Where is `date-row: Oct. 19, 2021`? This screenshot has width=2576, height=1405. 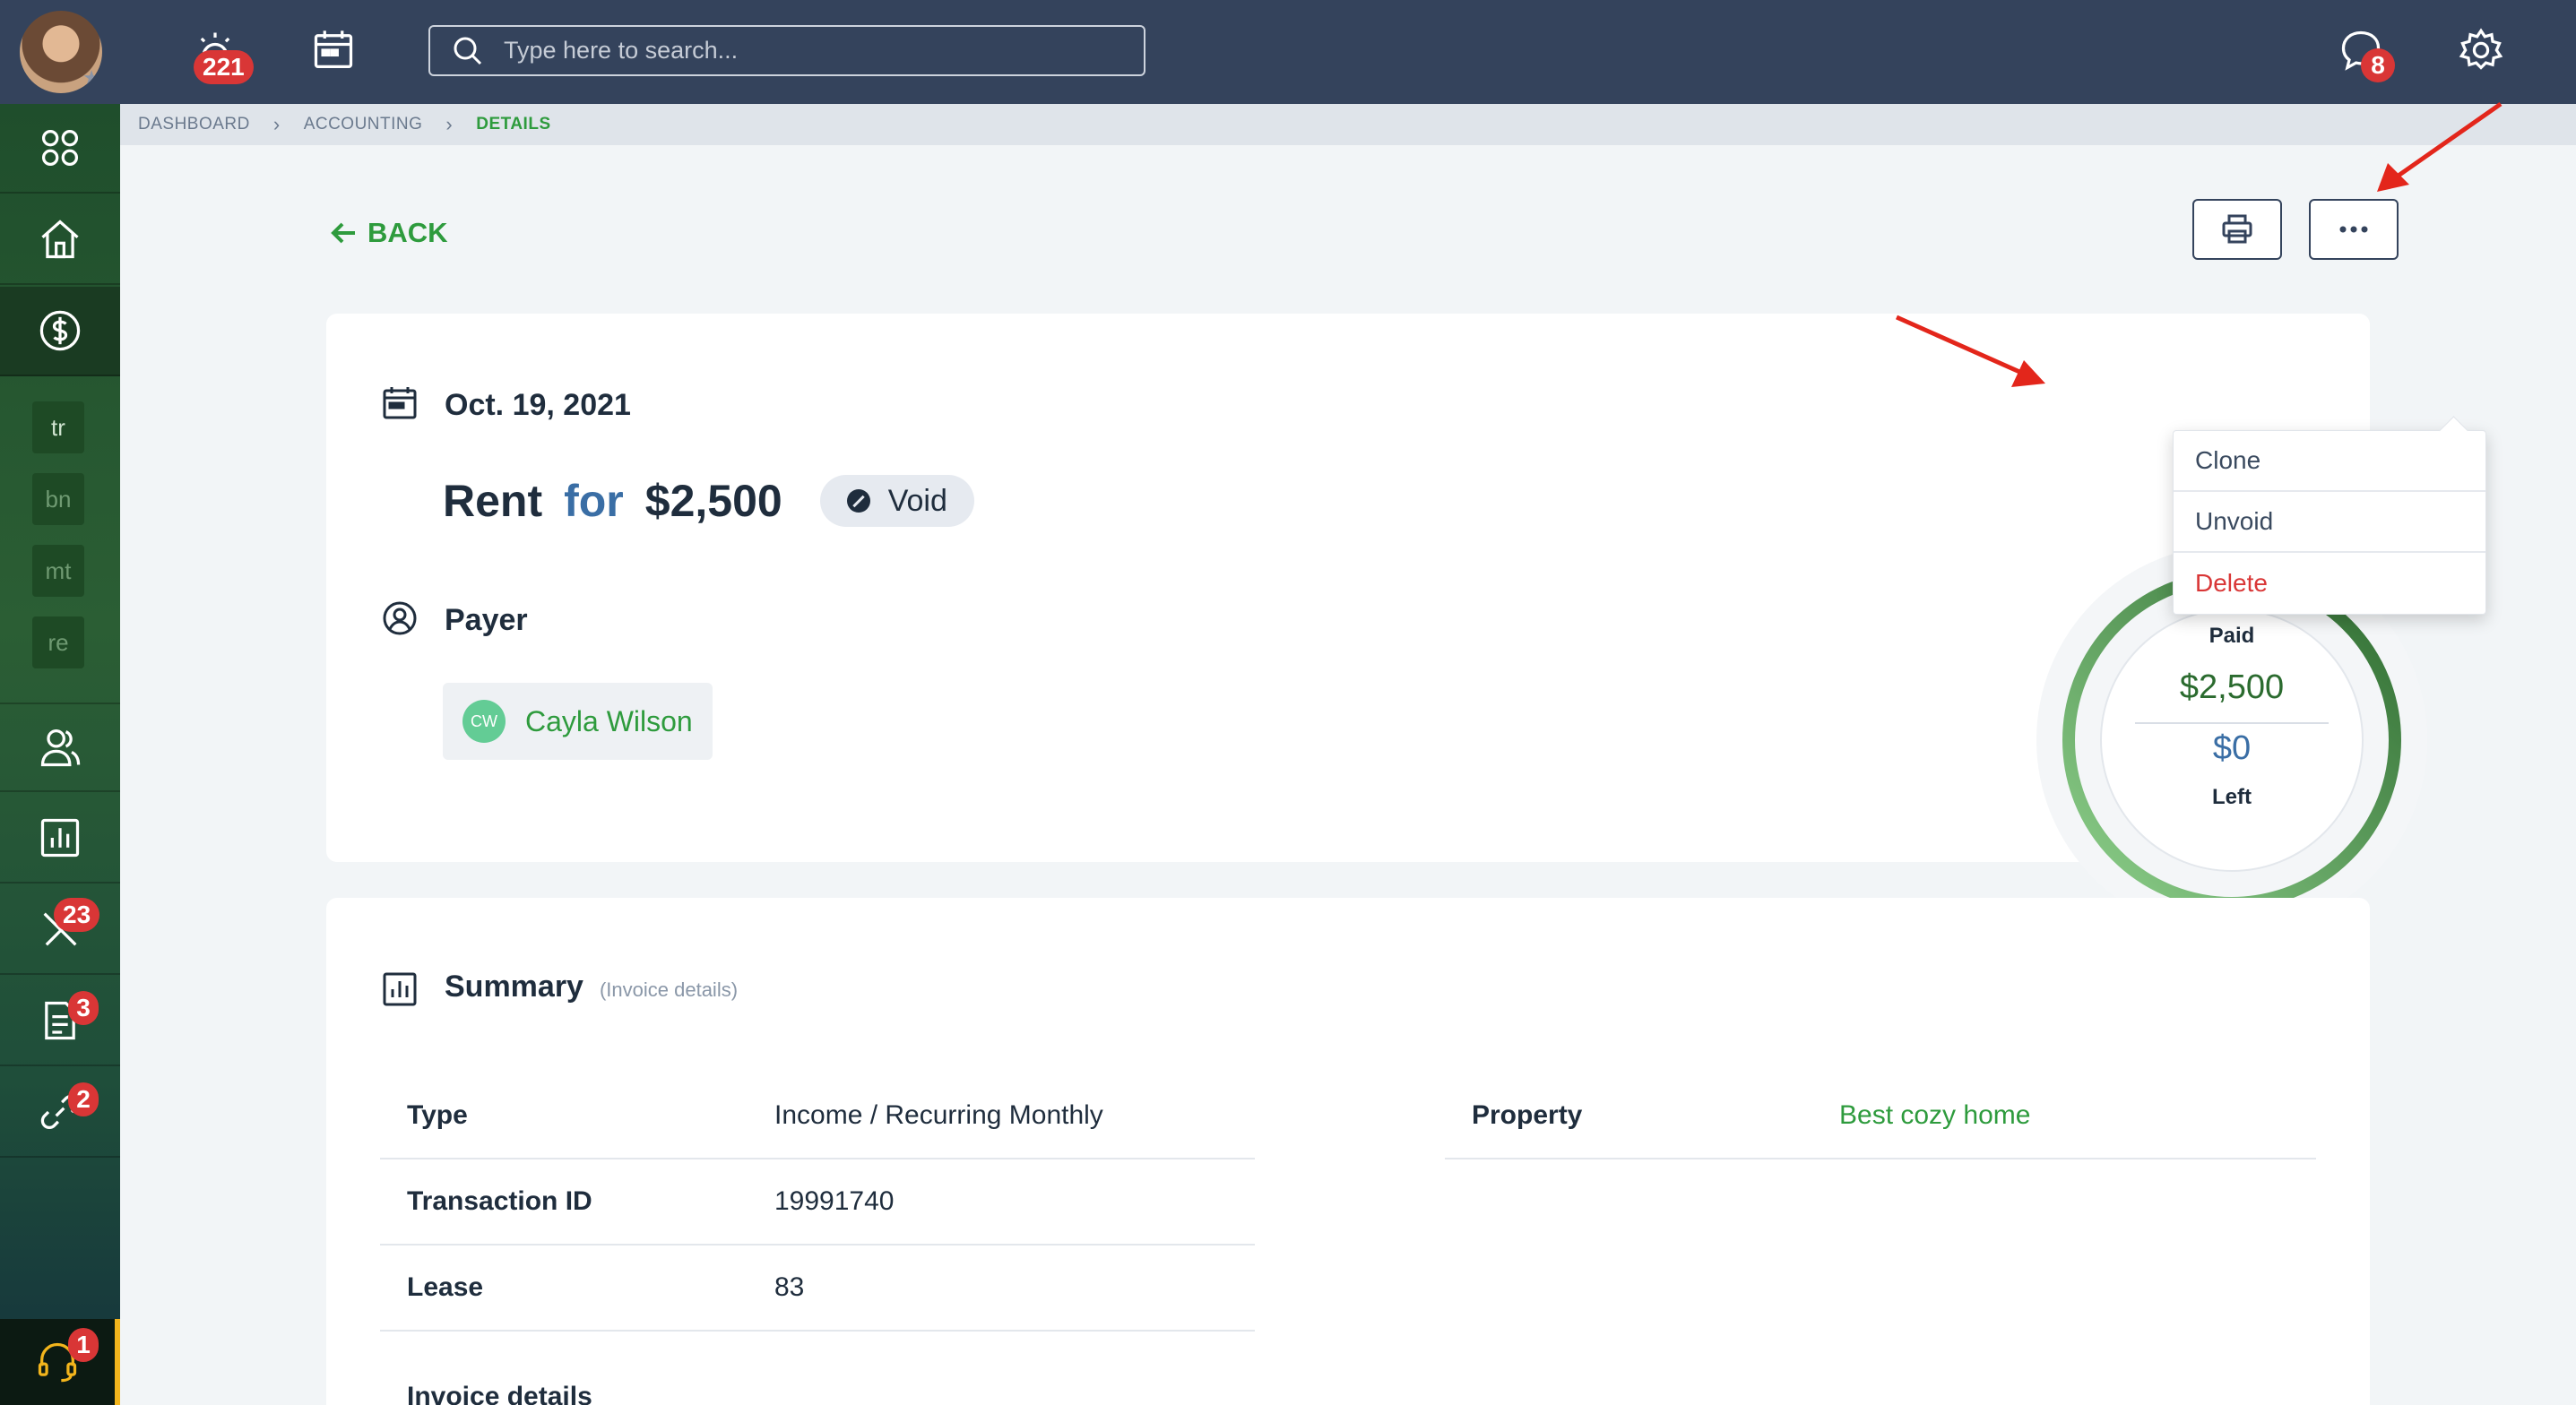 date-row: Oct. 19, 2021 is located at coordinates (505, 406).